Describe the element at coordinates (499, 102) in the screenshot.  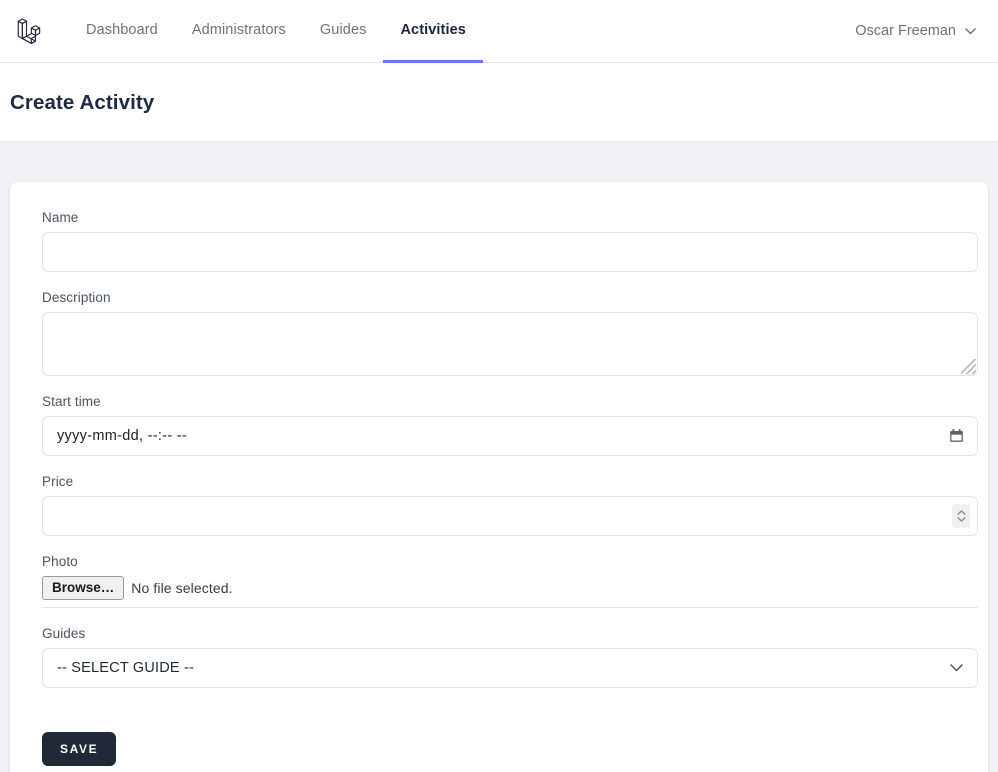
I see `page-header: Create Activity` at that location.